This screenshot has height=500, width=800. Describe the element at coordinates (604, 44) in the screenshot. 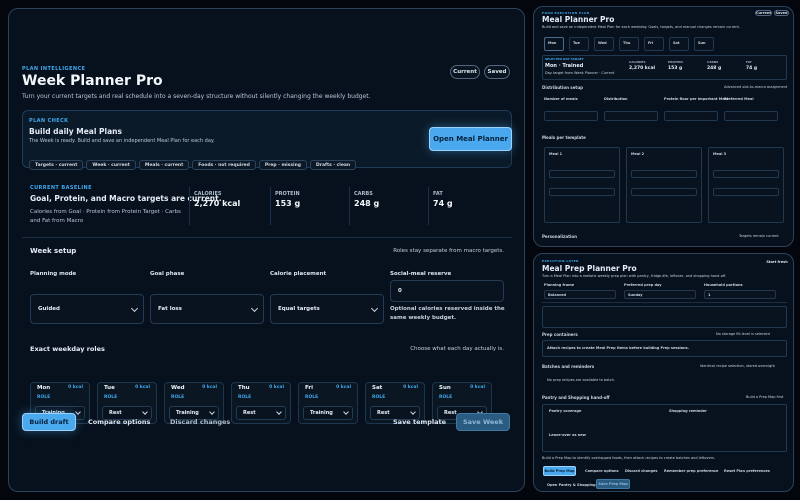

I see `day-tab-wed: Wed` at that location.